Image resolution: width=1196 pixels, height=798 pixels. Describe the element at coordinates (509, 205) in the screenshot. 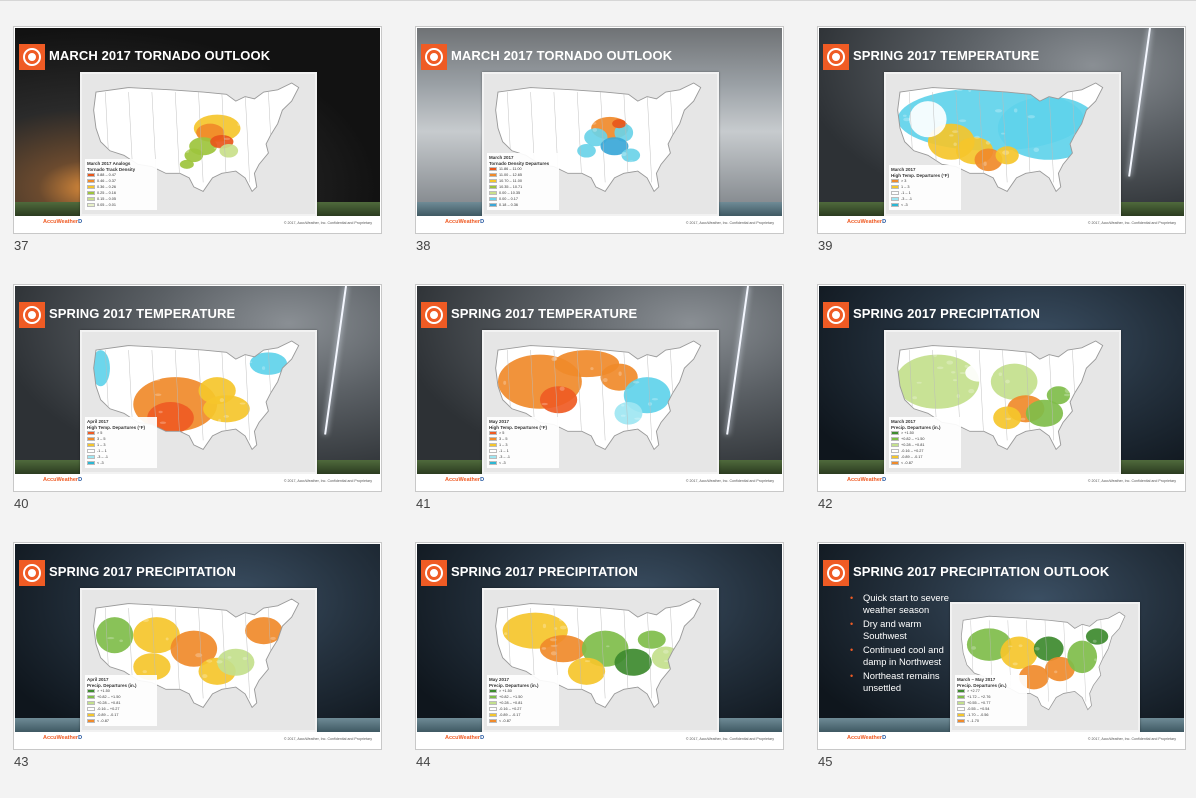

I see `legend-label: 0.18 – 0.36` at that location.